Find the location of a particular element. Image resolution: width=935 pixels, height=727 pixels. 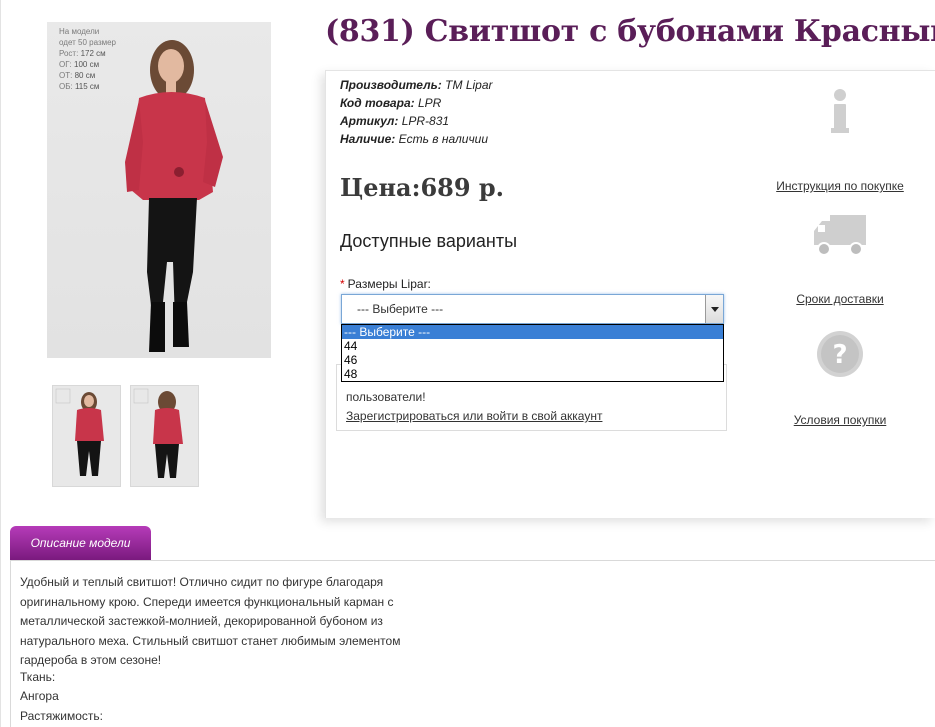

note-hips: ОБ: 115 см is located at coordinates (79, 86).